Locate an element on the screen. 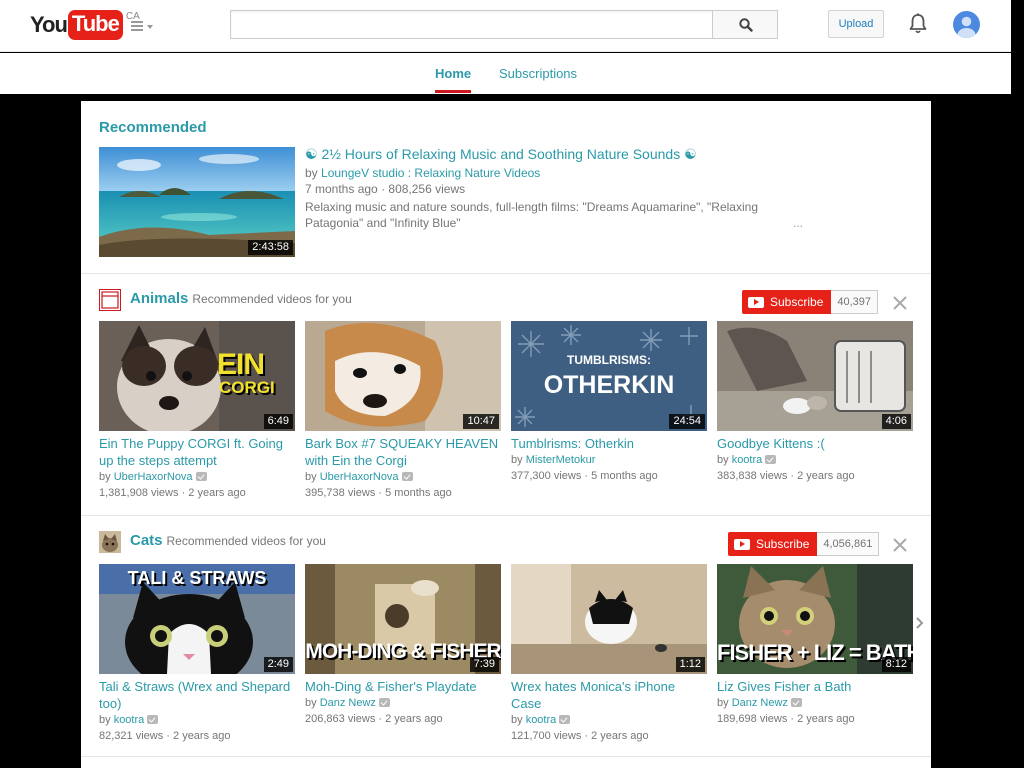 The height and width of the screenshot is (768, 1024). user-silhouette-icon is located at coordinates (966, 27).